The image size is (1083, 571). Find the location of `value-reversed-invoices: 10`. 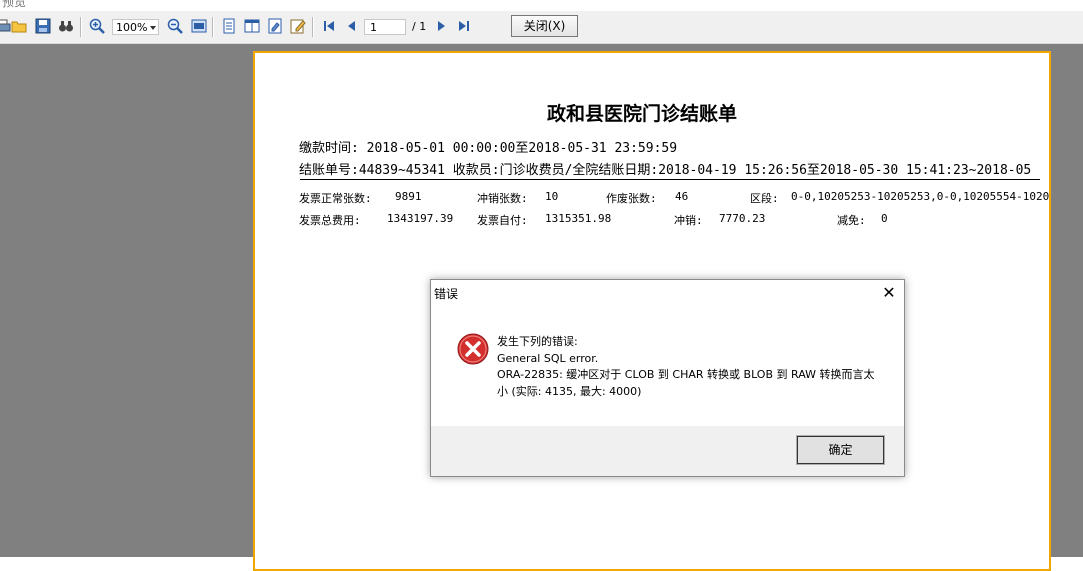

value-reversed-invoices: 10 is located at coordinates (552, 196).